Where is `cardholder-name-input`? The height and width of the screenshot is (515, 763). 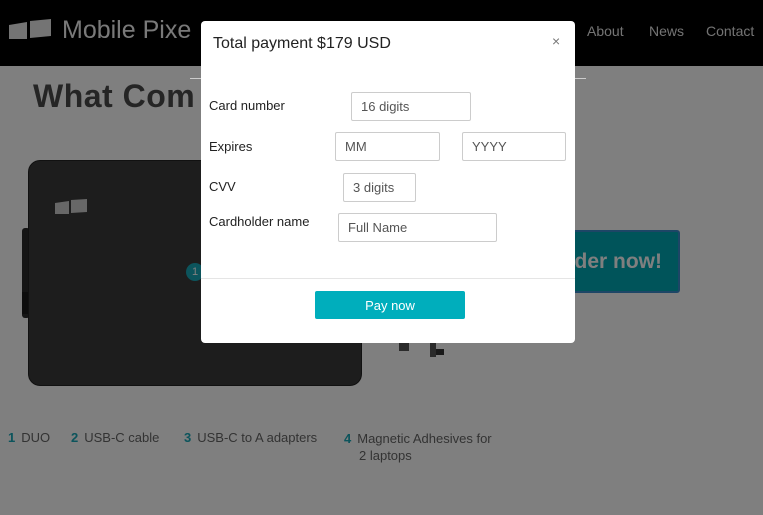 cardholder-name-input is located at coordinates (417, 227).